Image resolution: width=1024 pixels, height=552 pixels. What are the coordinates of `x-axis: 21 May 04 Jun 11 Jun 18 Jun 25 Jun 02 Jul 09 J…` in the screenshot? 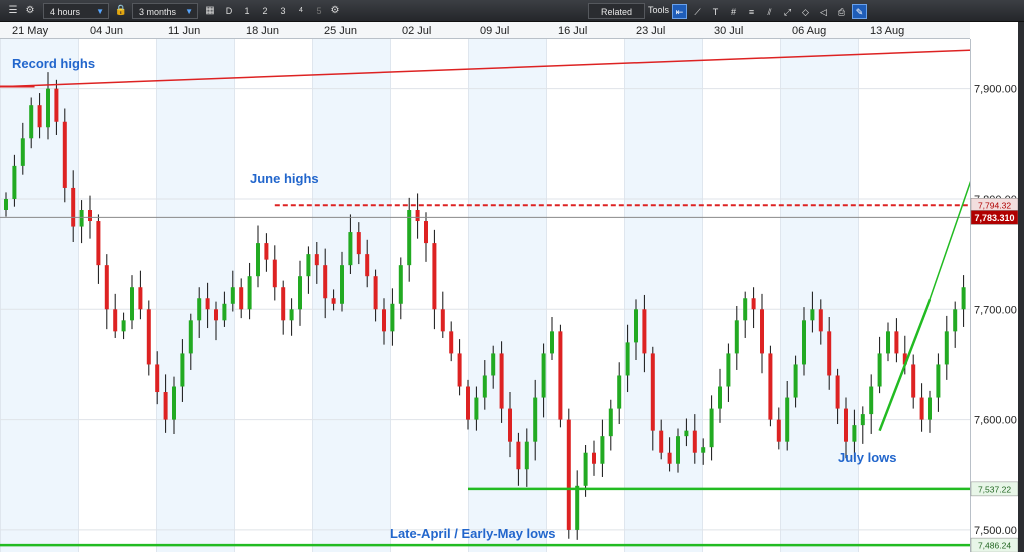 It's located at (485, 30).